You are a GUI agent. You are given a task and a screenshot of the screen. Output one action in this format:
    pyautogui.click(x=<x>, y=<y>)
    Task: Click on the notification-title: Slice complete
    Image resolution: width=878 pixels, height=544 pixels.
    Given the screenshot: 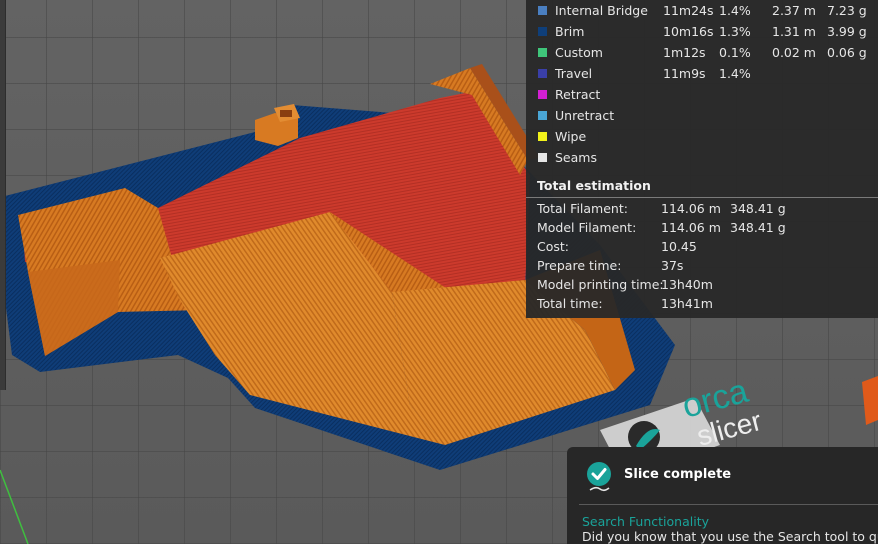 What is the action you would take?
    pyautogui.click(x=678, y=474)
    